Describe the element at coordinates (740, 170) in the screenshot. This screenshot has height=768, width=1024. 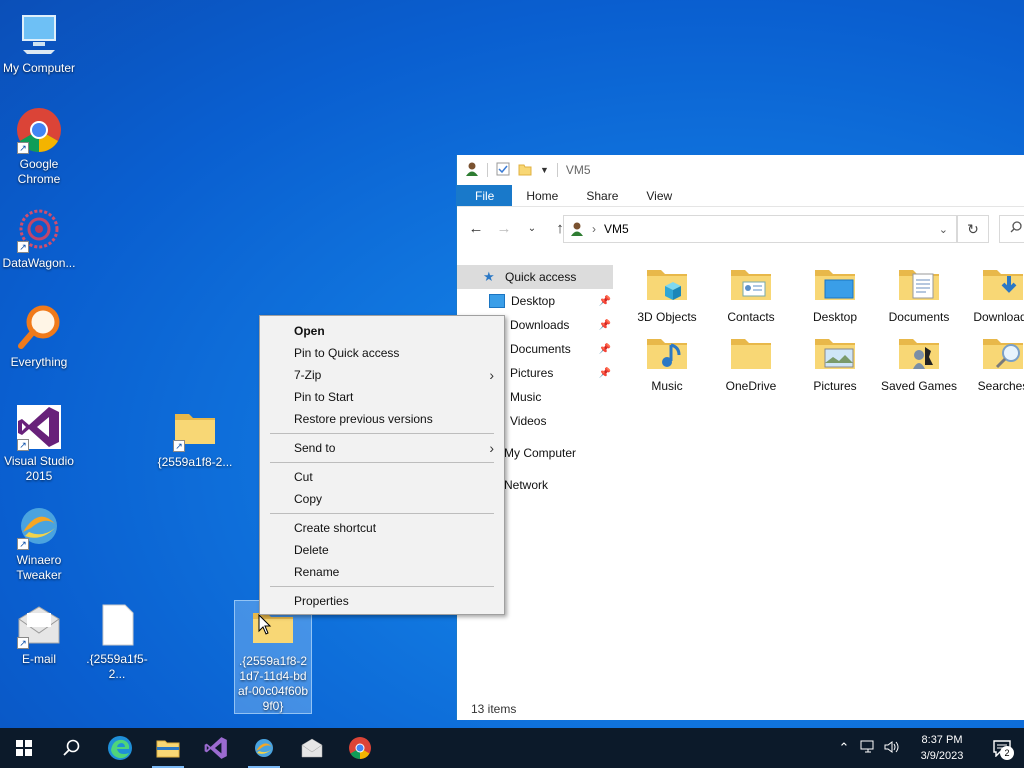
I see `title-bar: ▼ VM5` at that location.